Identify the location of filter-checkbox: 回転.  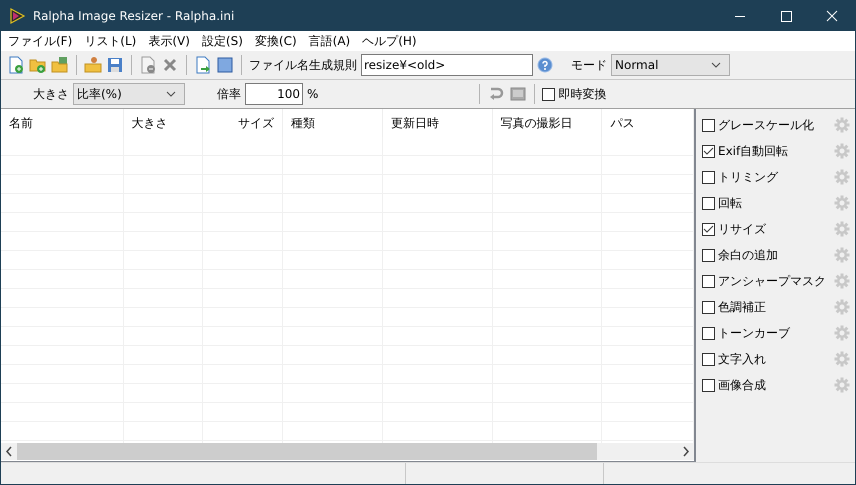
(722, 203).